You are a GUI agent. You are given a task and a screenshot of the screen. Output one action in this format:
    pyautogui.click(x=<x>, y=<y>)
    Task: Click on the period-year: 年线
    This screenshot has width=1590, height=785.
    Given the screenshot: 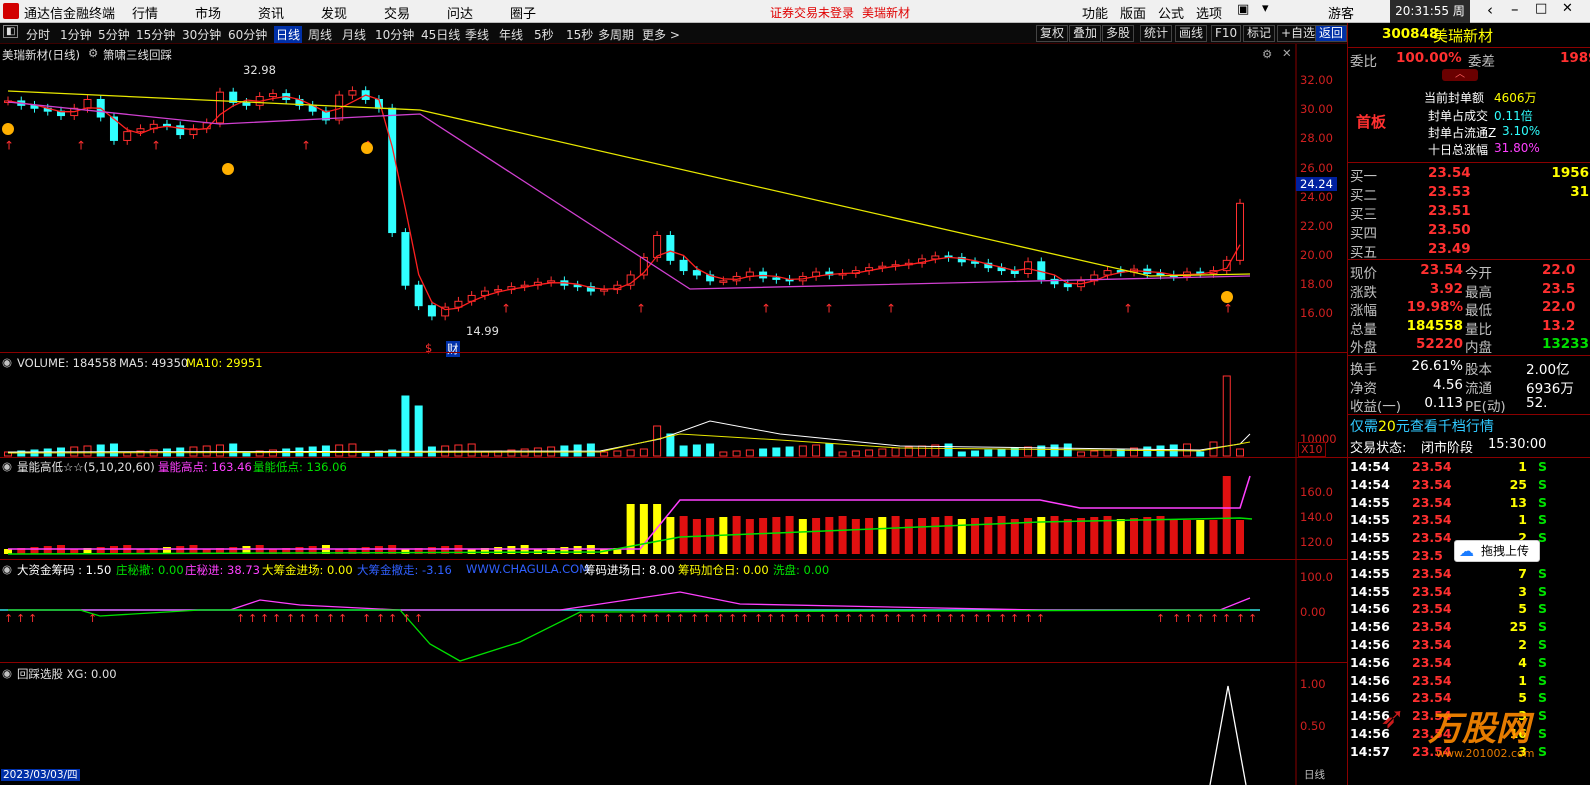 What is the action you would take?
    pyautogui.click(x=511, y=34)
    